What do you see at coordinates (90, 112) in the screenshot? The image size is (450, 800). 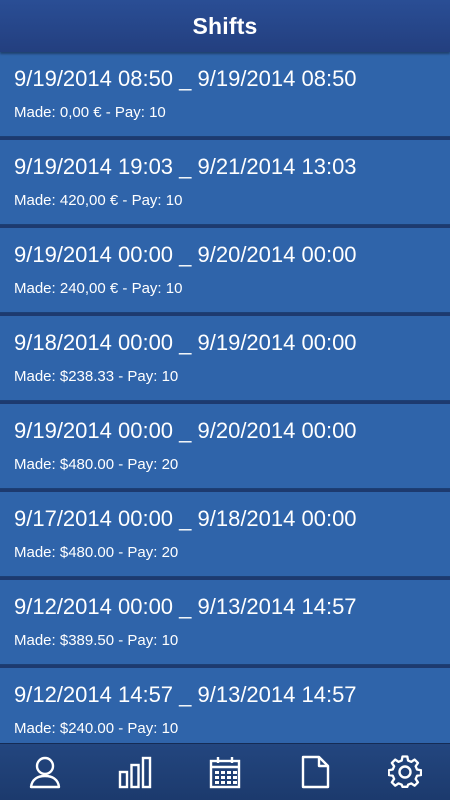 I see `shift-details: Made: 0,00 € - Pay: 10` at bounding box center [90, 112].